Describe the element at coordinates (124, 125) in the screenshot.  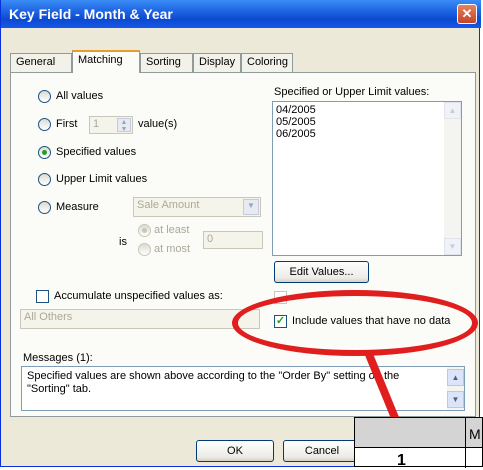
I see `spinner-arrows-icon: ▲ ▼` at that location.